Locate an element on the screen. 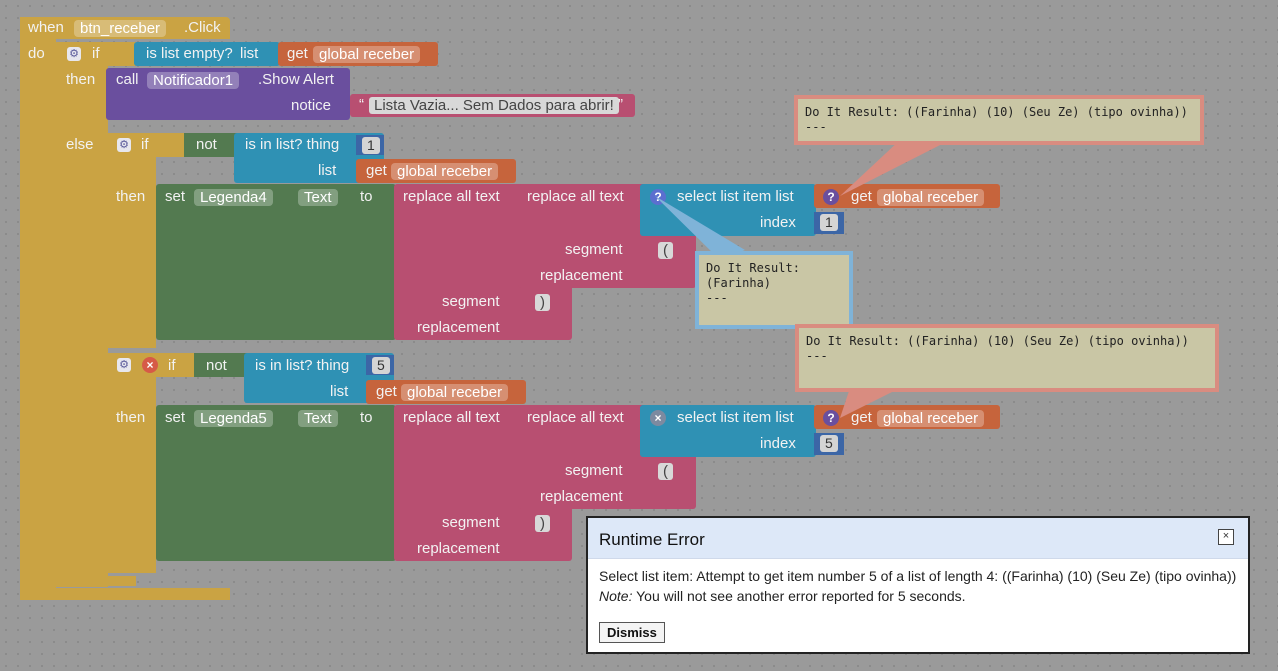  close-icon: × is located at coordinates (1226, 537).